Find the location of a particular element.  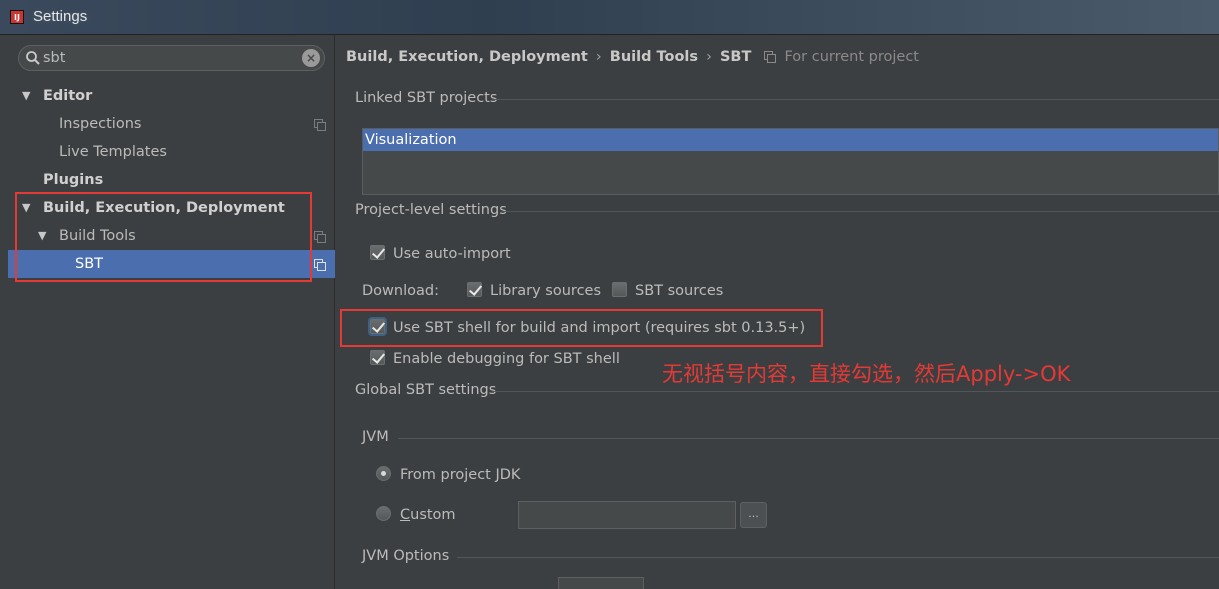

custom-jvm-radio: Custom is located at coordinates (416, 515).